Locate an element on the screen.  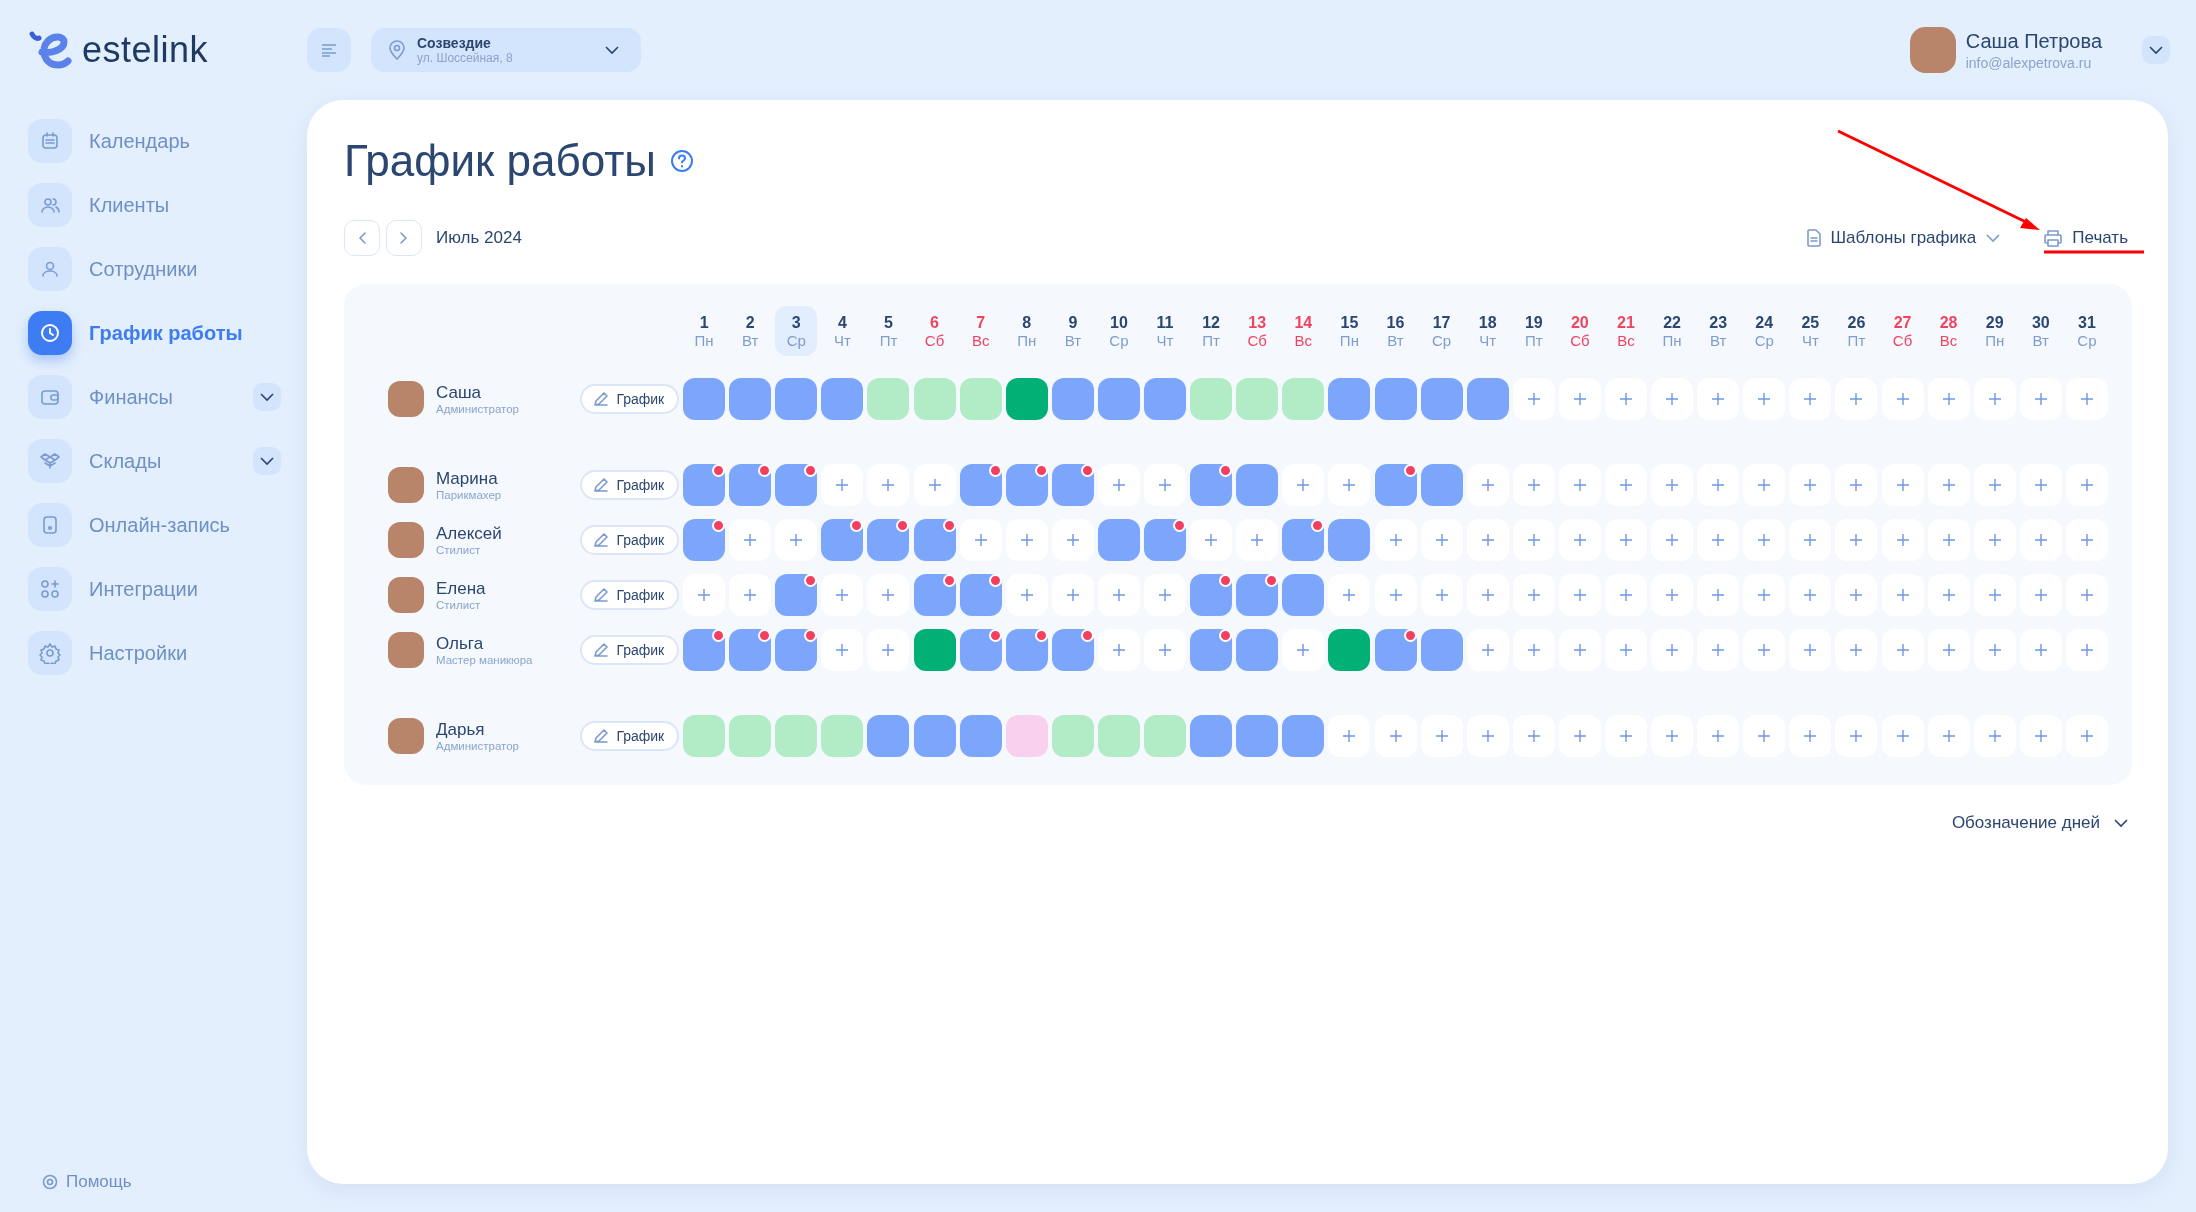
day-legend-dropdown: Обозначение дней is located at coordinates (2039, 823).